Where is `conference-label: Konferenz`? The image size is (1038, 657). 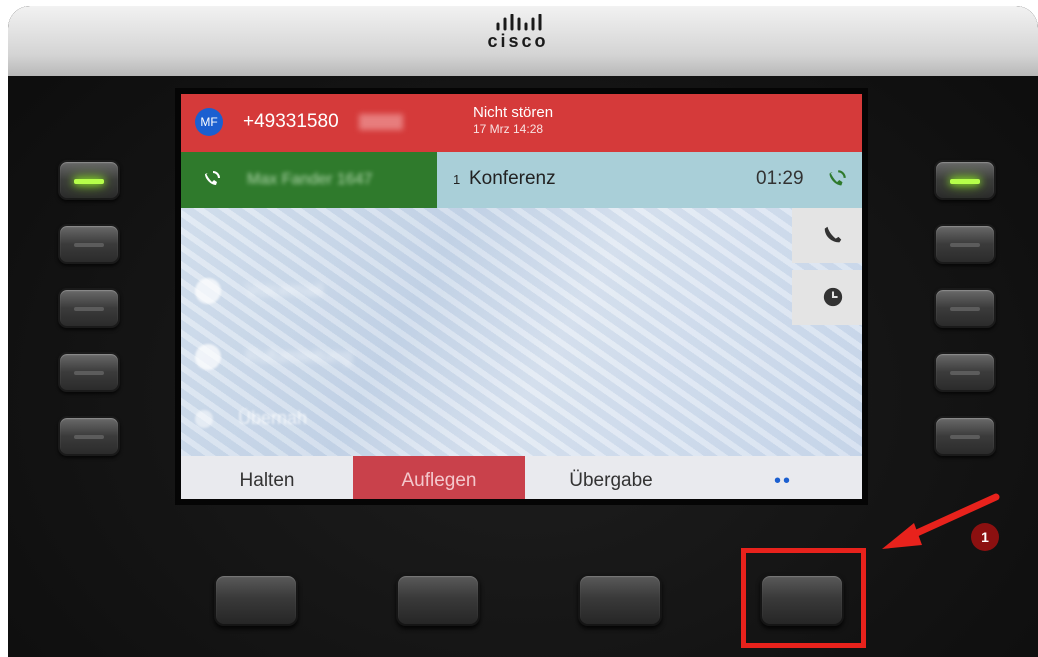 conference-label: Konferenz is located at coordinates (512, 178).